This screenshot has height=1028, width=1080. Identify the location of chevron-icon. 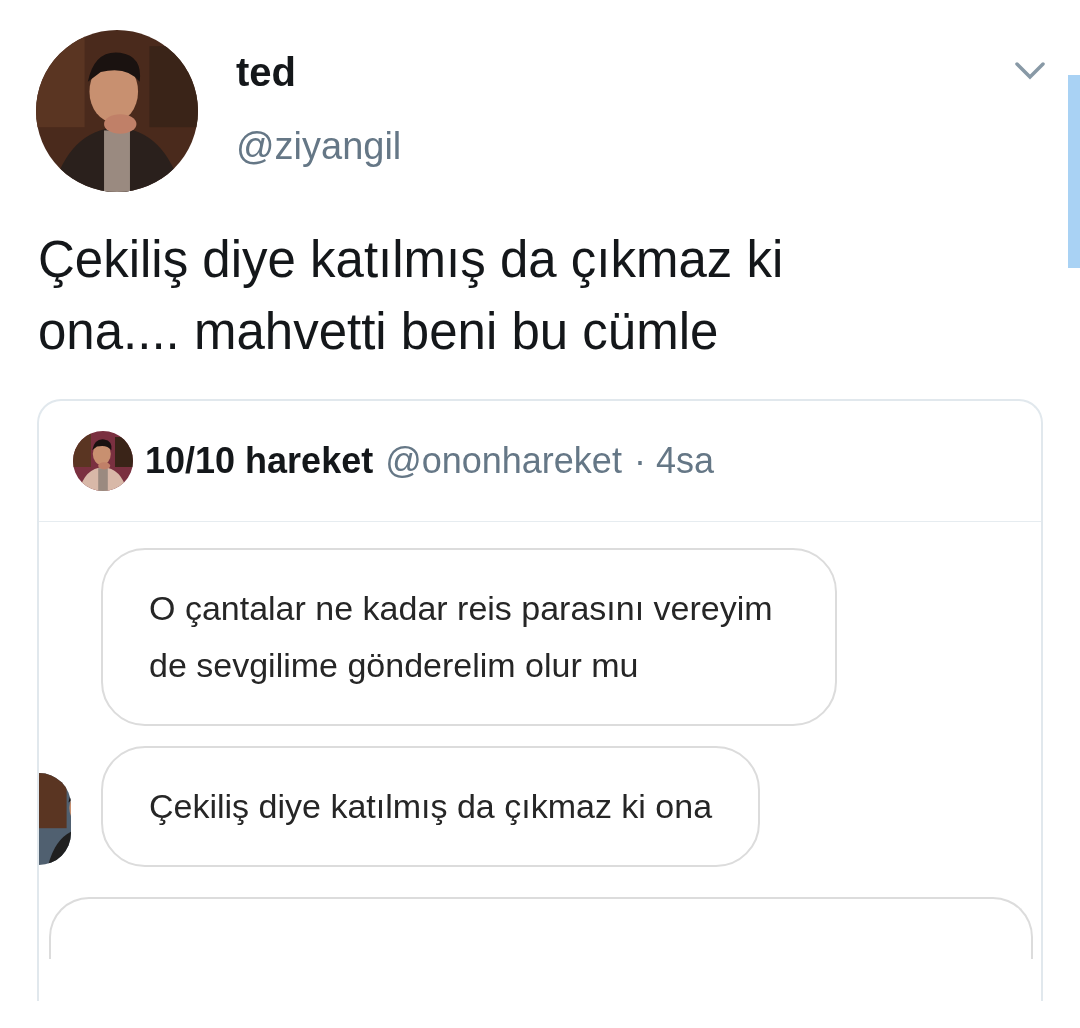
(1030, 71).